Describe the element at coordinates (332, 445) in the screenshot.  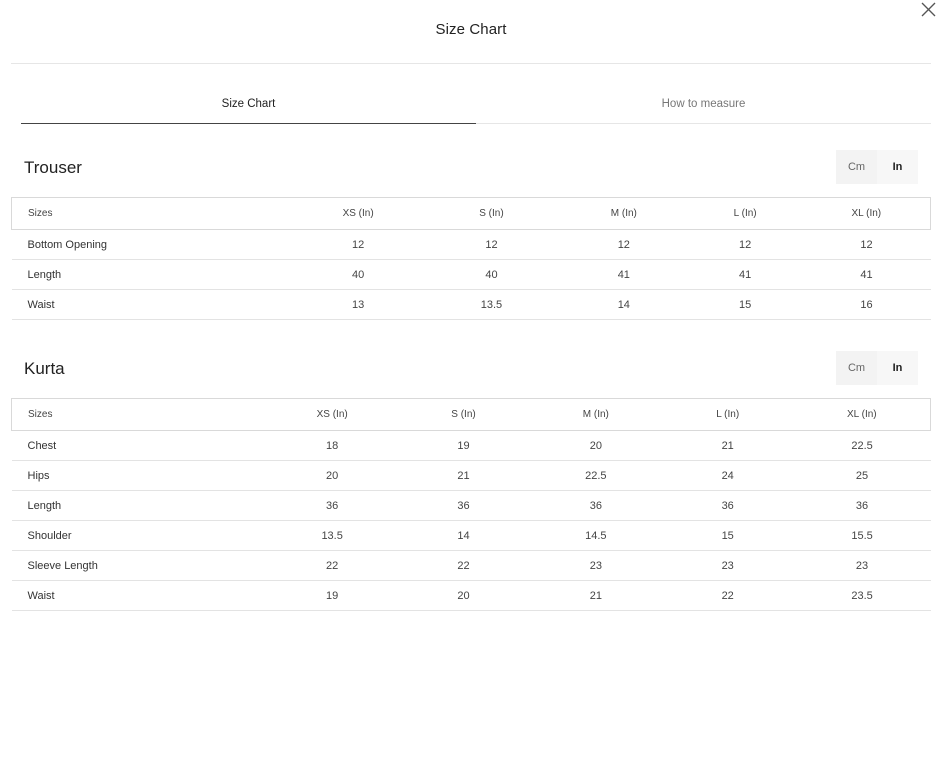
I see `table-cell: 18` at that location.